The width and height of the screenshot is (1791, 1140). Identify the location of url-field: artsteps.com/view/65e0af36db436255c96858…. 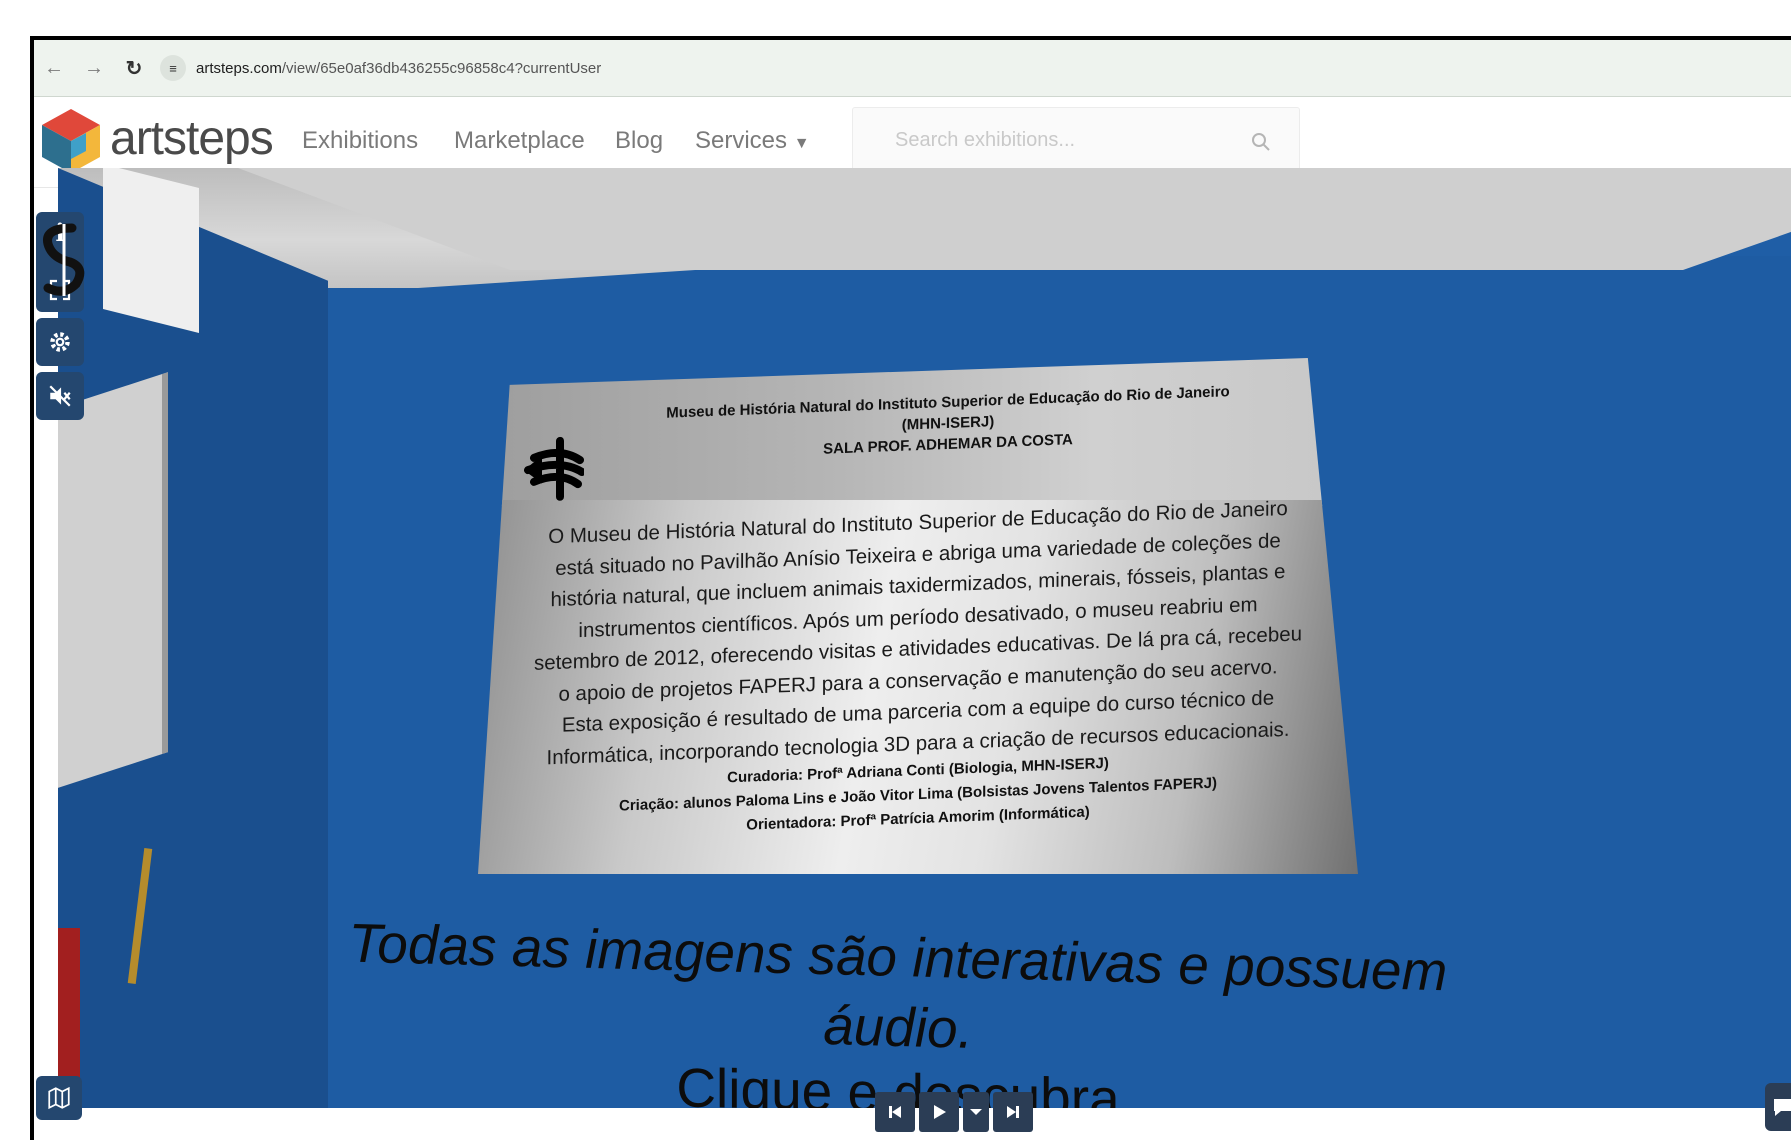
(398, 68).